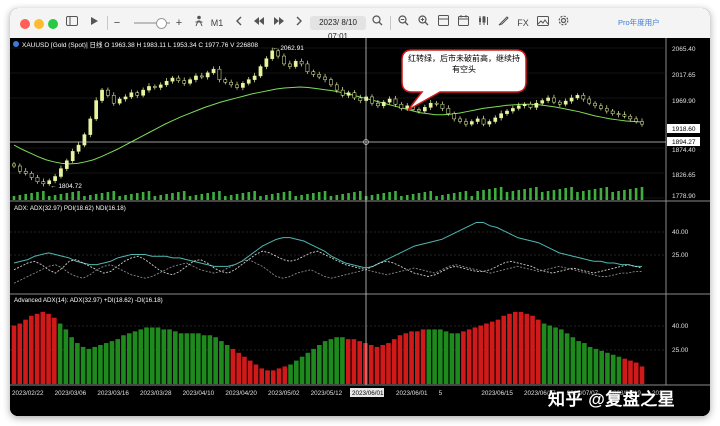 The image size is (720, 426). I want to click on adv-adx-axis-label: 40.00, so click(680, 326).